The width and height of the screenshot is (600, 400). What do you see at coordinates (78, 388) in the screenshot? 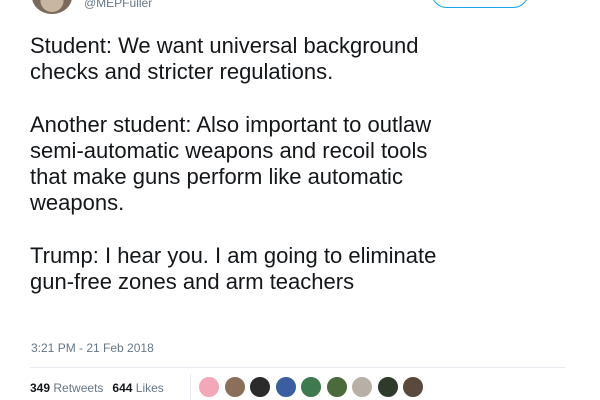
I see `retweets-label: Retweets` at bounding box center [78, 388].